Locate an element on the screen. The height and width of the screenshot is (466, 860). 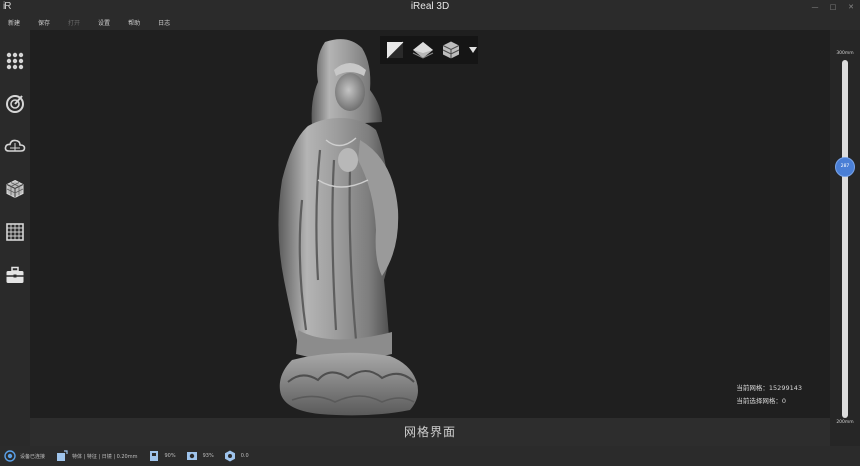
menu-settings: 设置 is located at coordinates (104, 22).